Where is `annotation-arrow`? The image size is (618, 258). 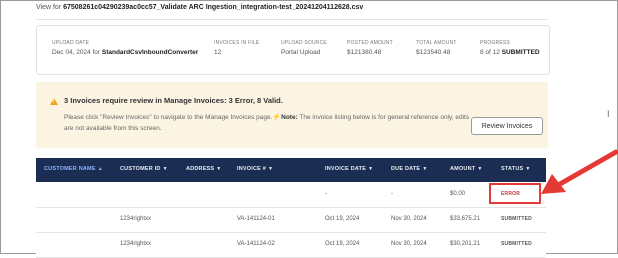
annotation-arrow is located at coordinates (579, 171).